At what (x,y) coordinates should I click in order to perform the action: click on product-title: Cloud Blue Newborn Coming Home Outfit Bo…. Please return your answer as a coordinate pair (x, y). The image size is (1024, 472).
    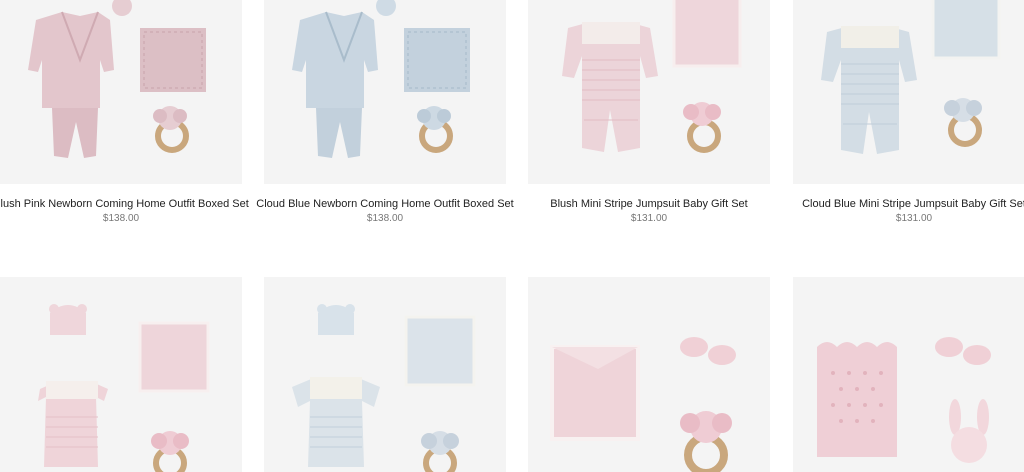
    Looking at the image, I should click on (385, 204).